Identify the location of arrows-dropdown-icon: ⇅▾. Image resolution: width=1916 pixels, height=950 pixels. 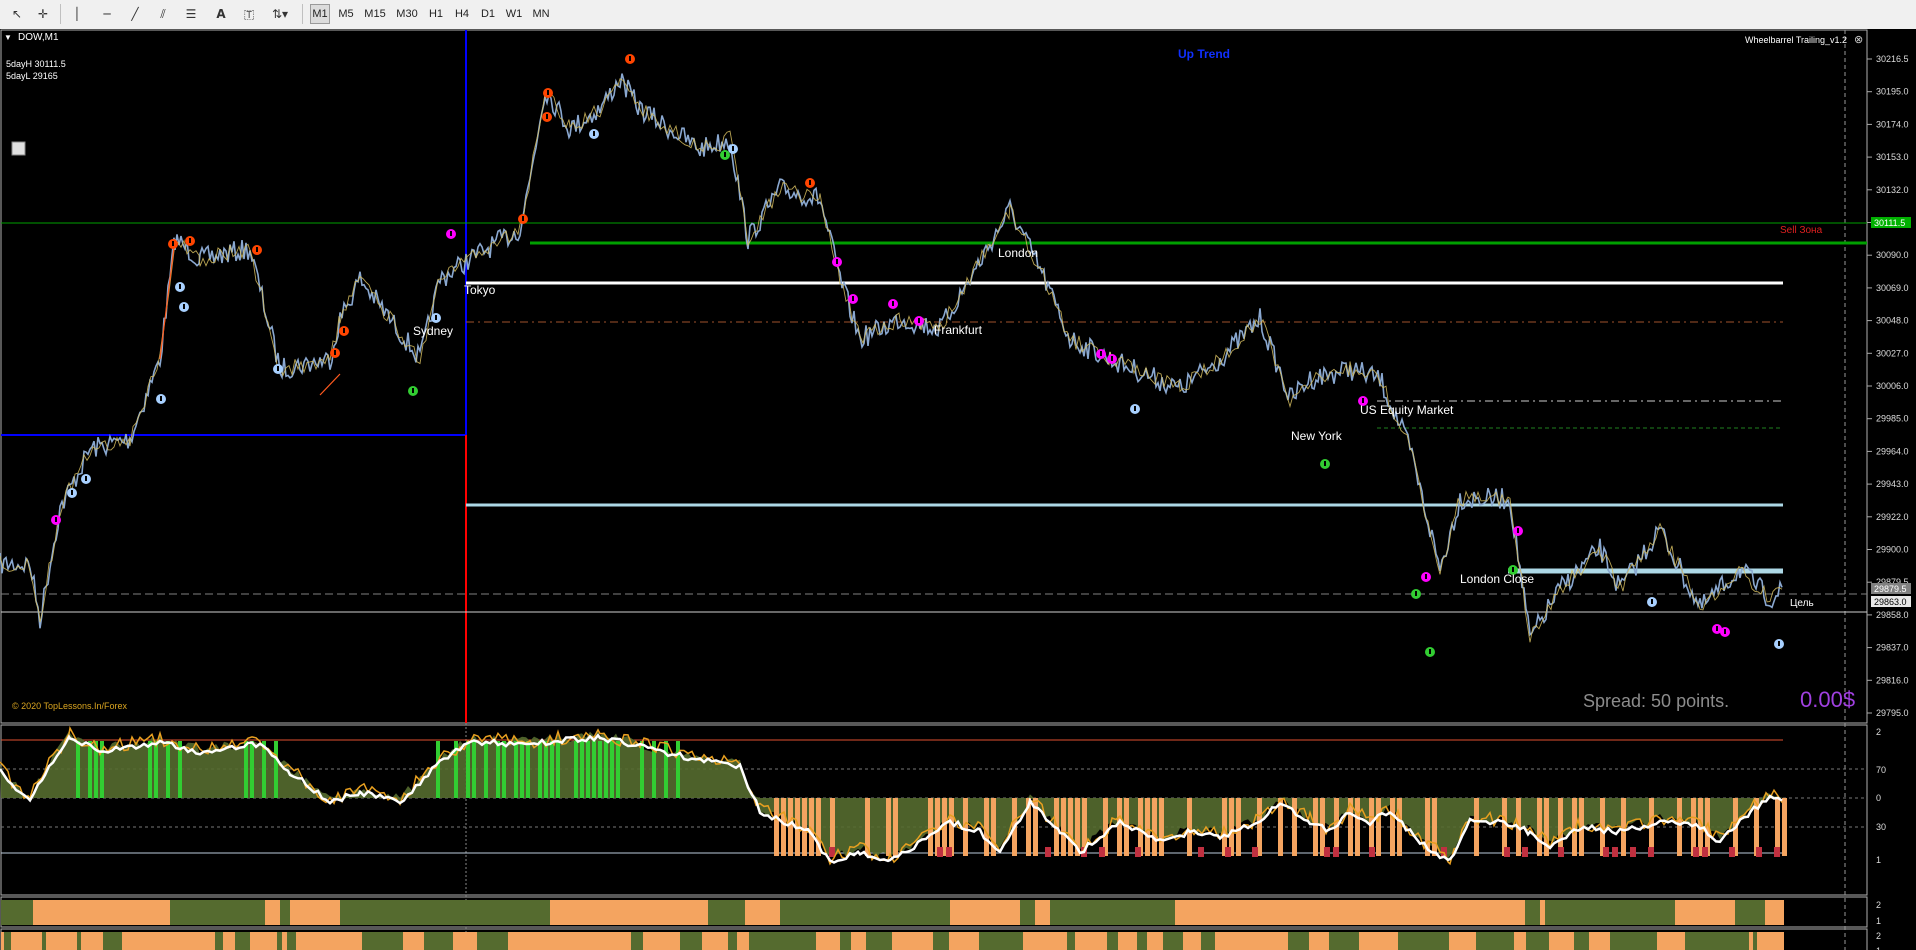
(280, 14).